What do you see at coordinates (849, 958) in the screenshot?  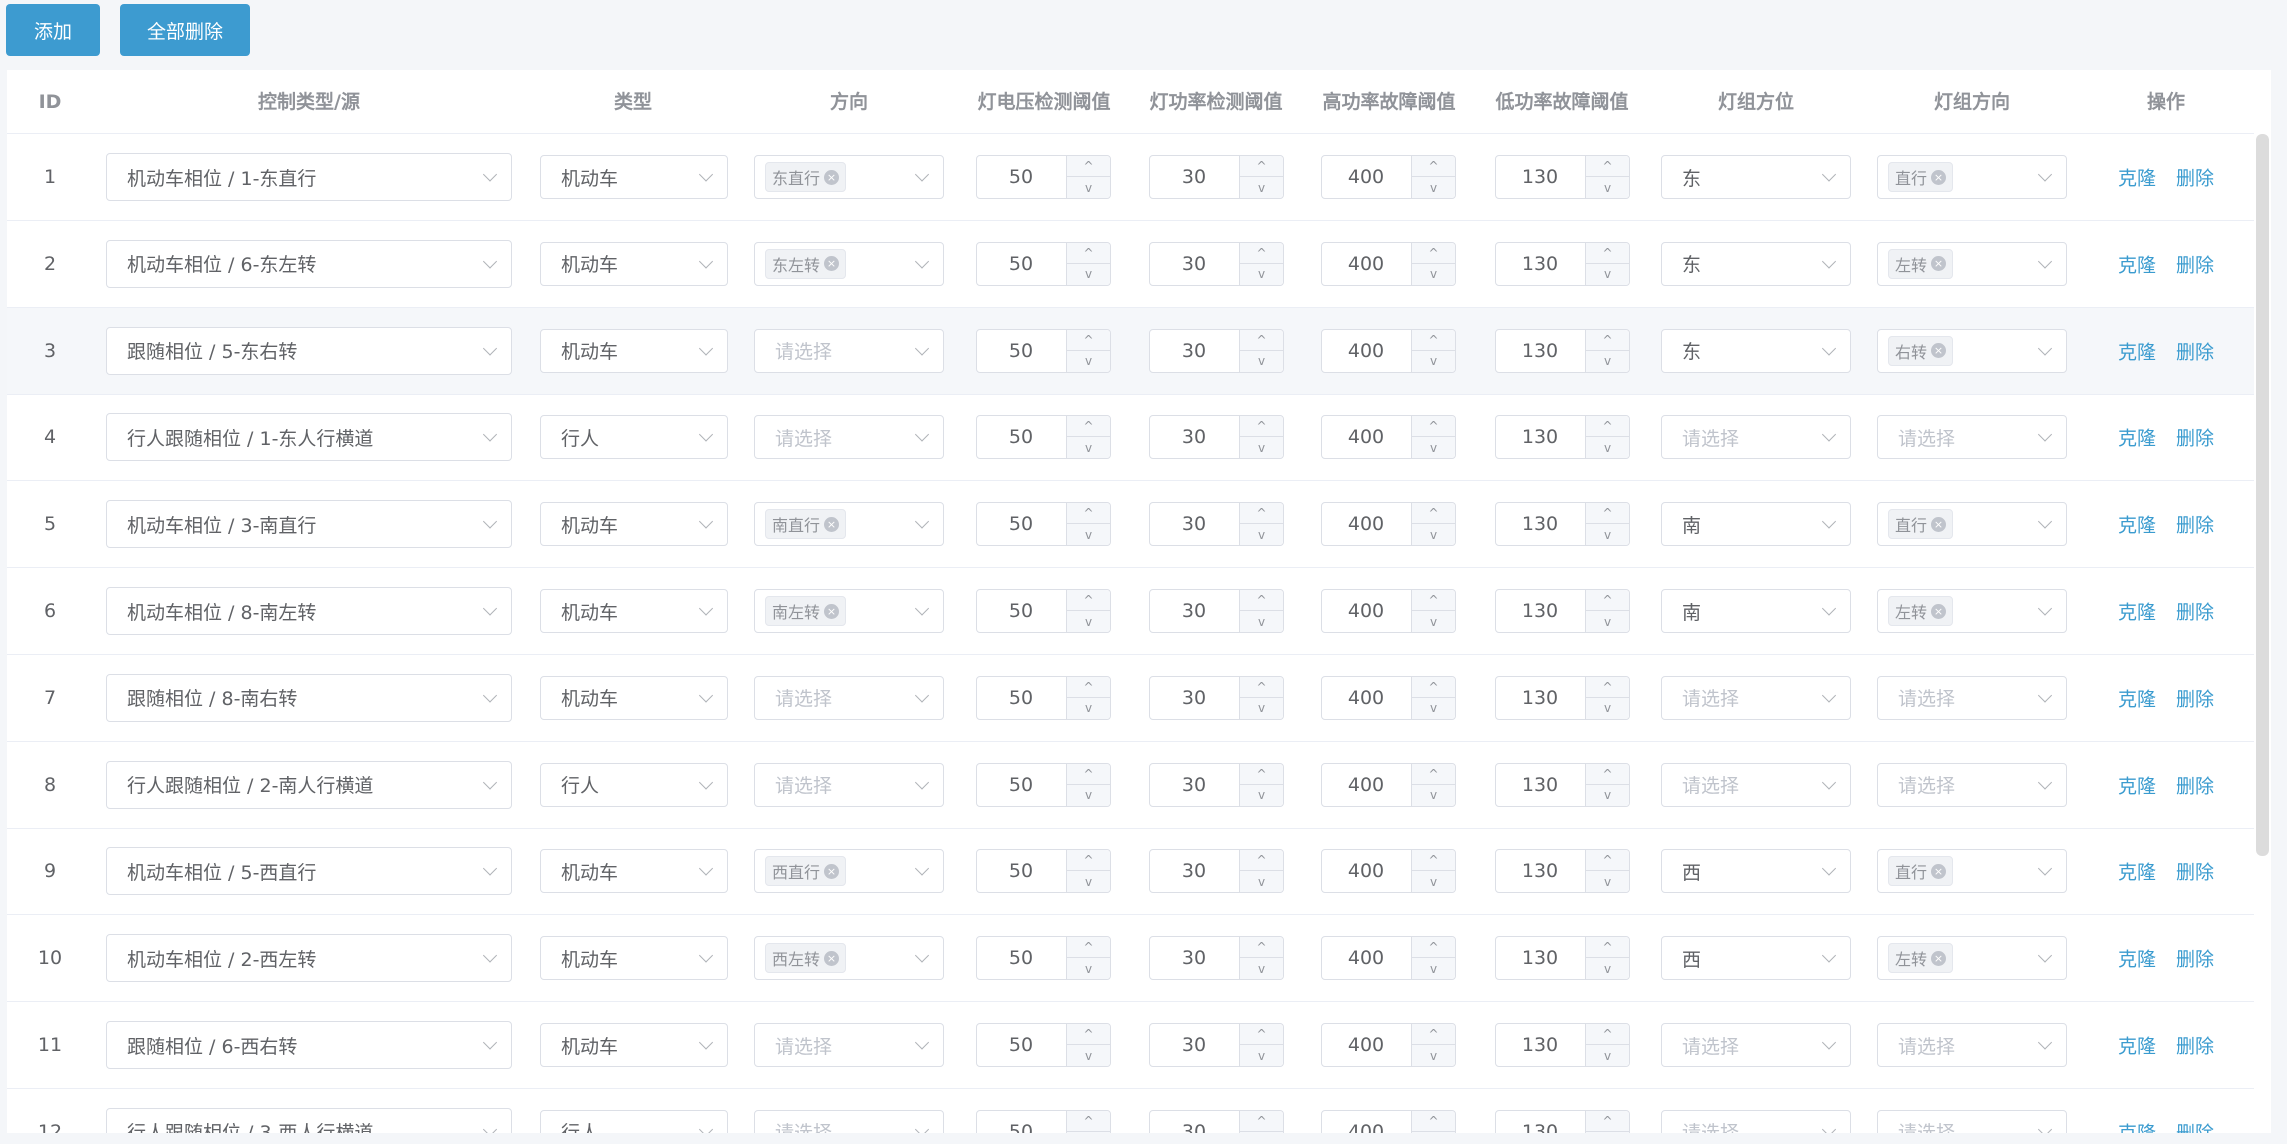 I see `direction-select: 西左转 ×` at bounding box center [849, 958].